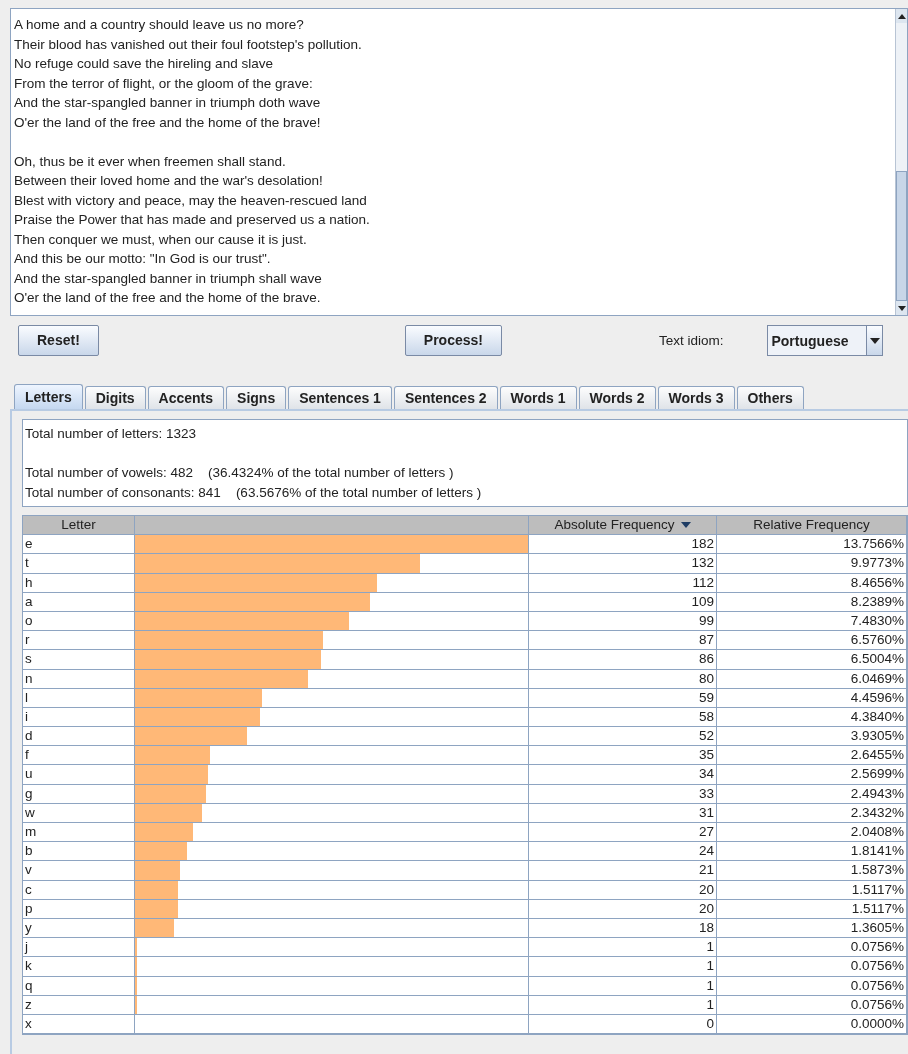  I want to click on table-cell: 112, so click(623, 583).